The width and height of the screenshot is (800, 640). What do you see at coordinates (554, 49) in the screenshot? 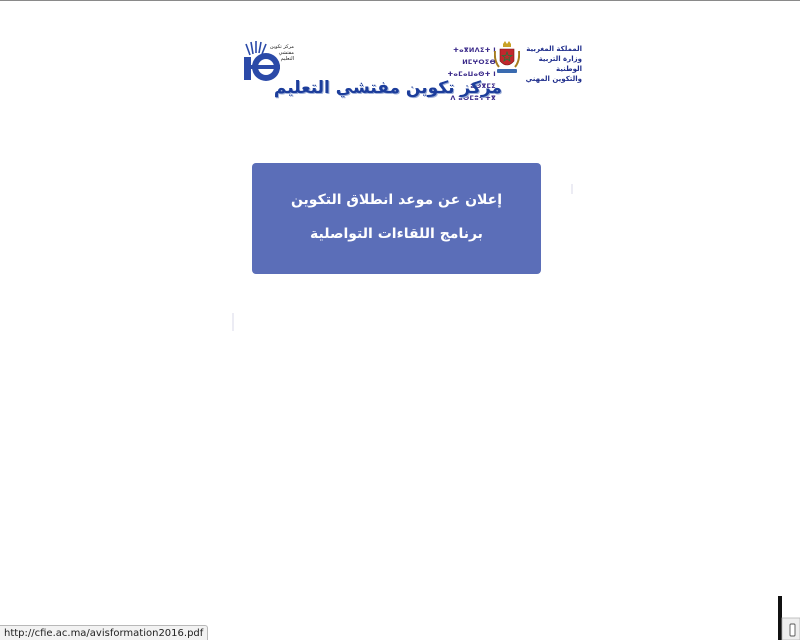
I see `ministry-line-1: المملكة المغربية` at bounding box center [554, 49].